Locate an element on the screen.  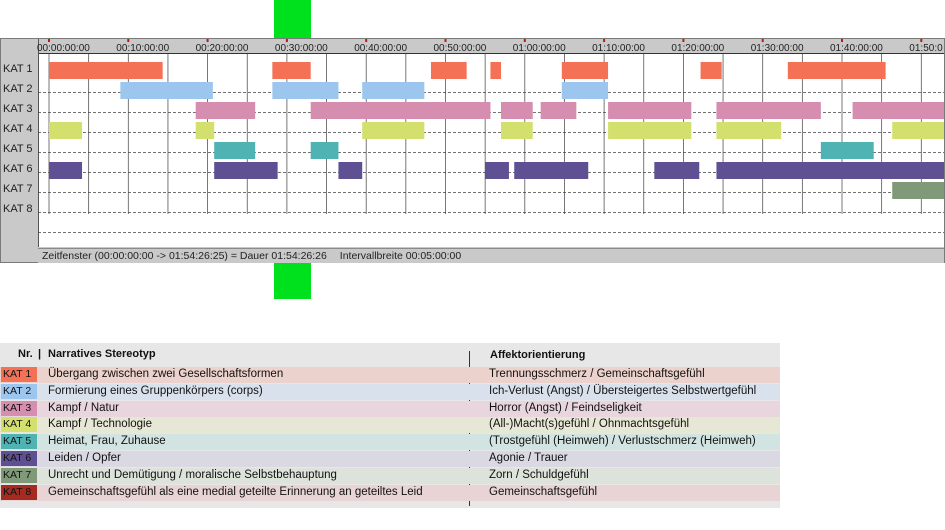
category-label: KAT 1 is located at coordinates (18, 69).